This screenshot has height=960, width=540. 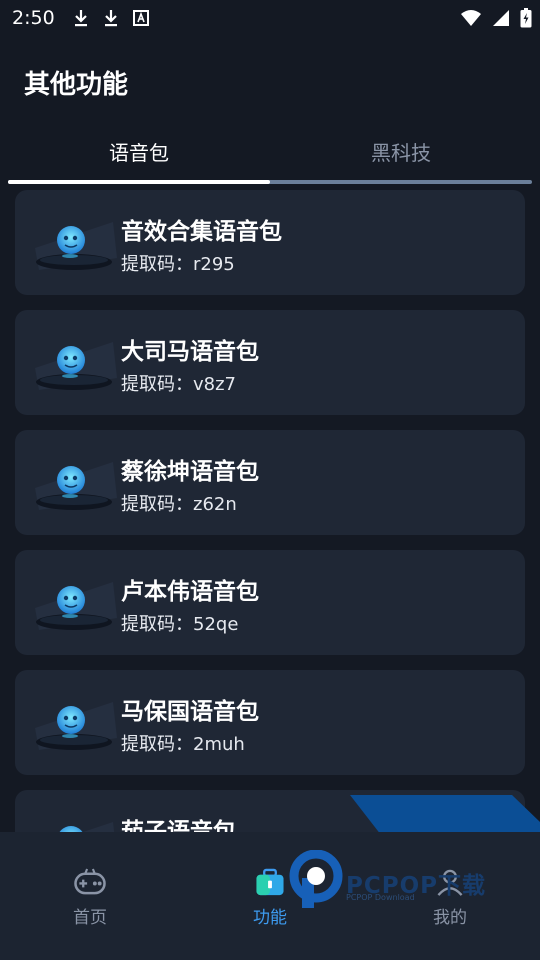 What do you see at coordinates (471, 18) in the screenshot?
I see `wifi-icon` at bounding box center [471, 18].